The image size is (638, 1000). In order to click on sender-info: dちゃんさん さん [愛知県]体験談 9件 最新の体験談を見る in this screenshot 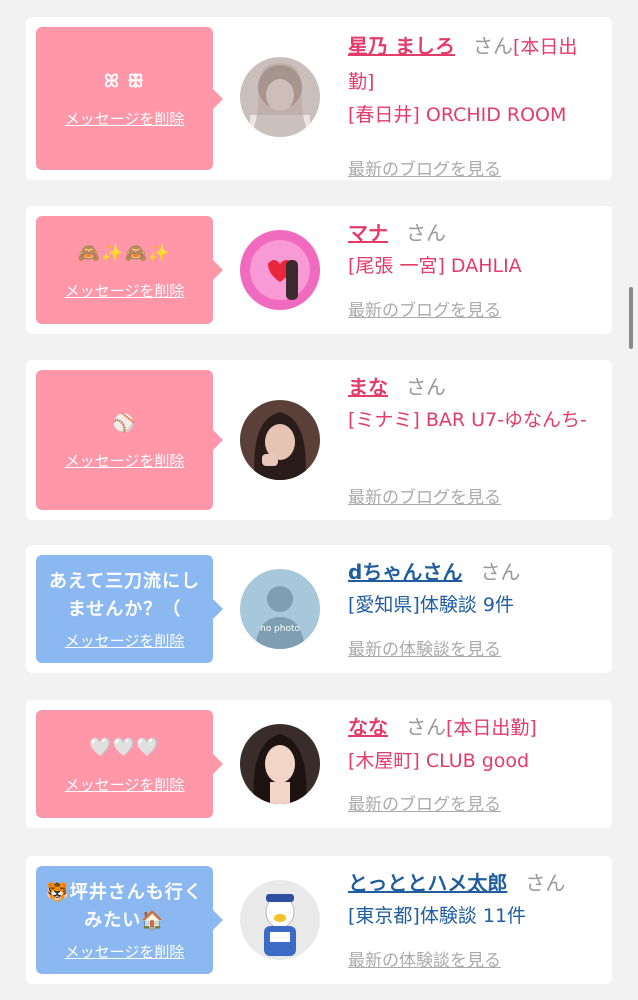, I will do `click(473, 607)`.